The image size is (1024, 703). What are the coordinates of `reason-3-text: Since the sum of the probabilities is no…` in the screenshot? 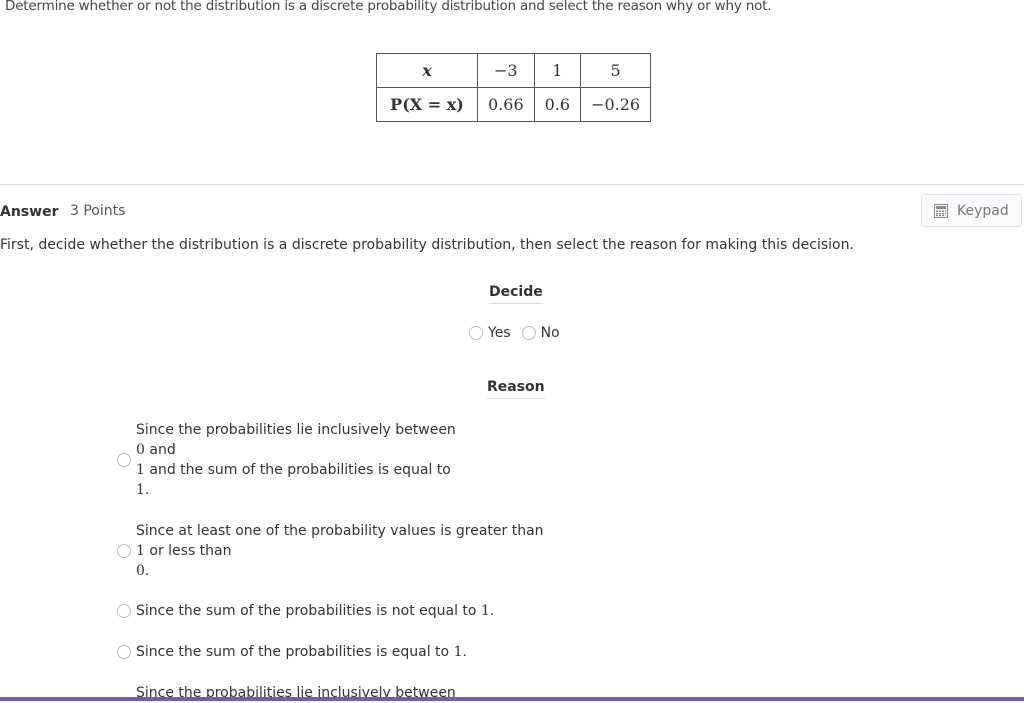 It's located at (315, 611).